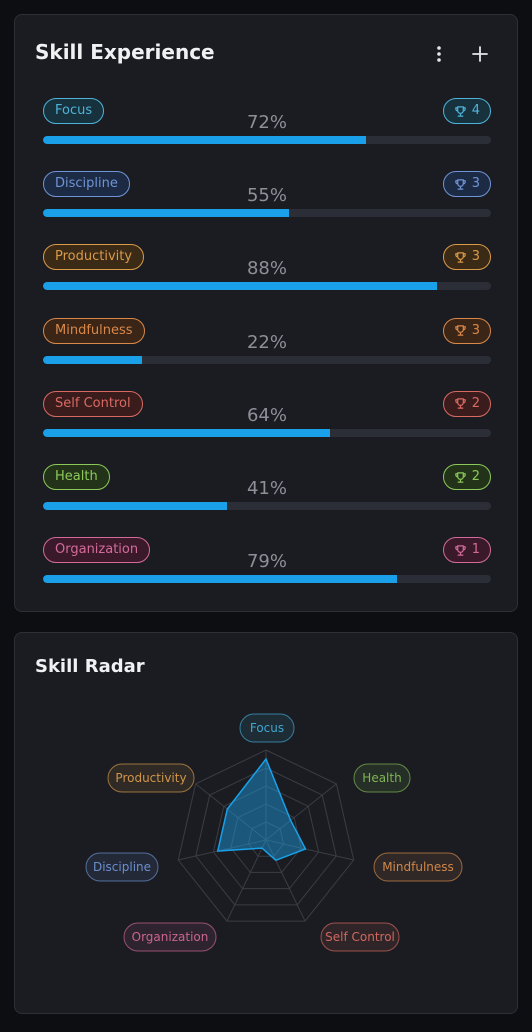 The image size is (532, 1032). I want to click on skill-percent: 79%, so click(266, 562).